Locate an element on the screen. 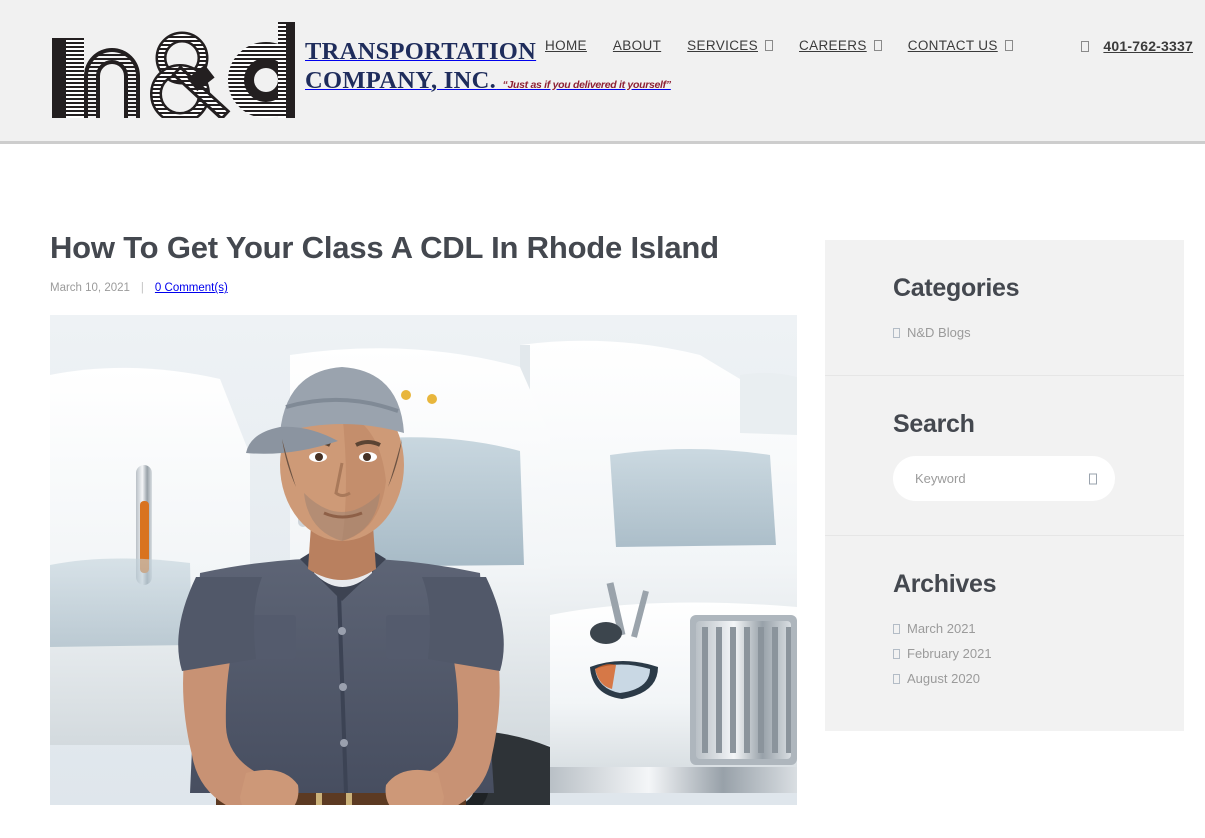 The image size is (1205, 838). nav-item-contact-us: CONTACT US is located at coordinates (960, 45).